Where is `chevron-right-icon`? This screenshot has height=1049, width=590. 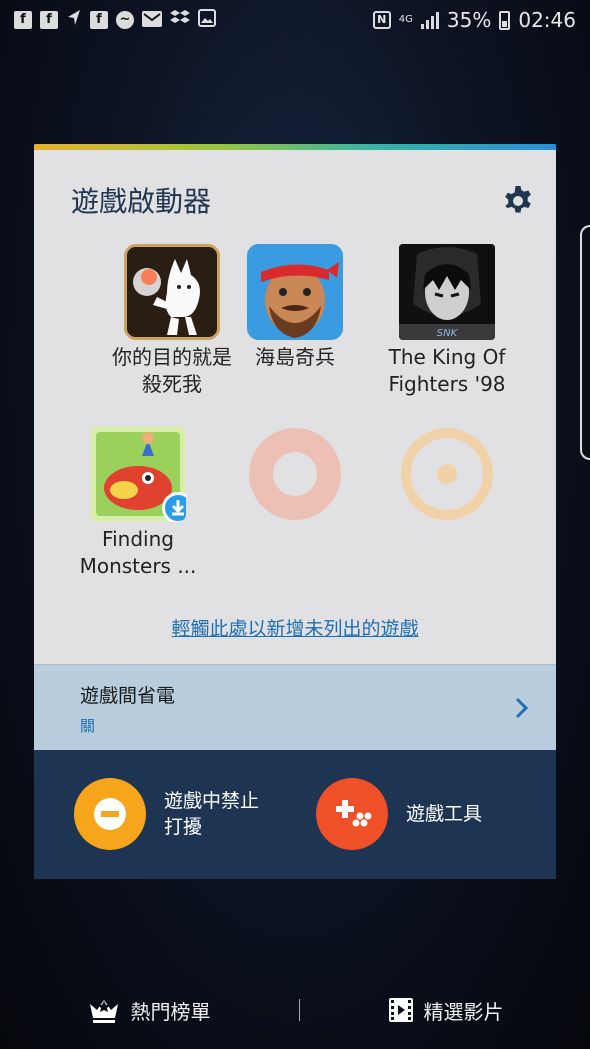 chevron-right-icon is located at coordinates (521, 708).